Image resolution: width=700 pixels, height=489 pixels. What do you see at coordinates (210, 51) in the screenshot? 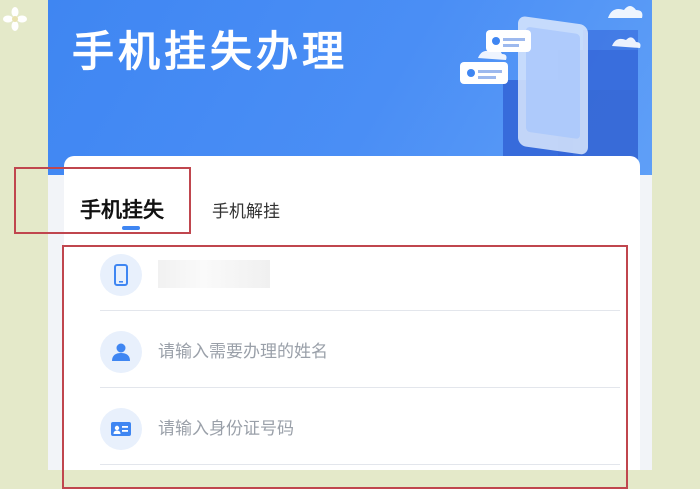
I see `page-title: 手机挂失办理` at bounding box center [210, 51].